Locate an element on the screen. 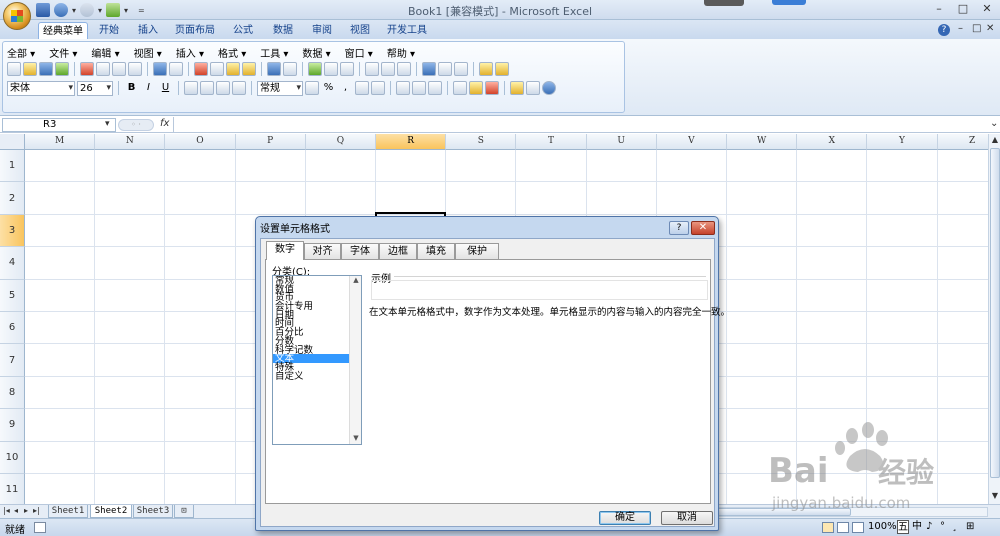  filter-icon is located at coordinates (404, 69).